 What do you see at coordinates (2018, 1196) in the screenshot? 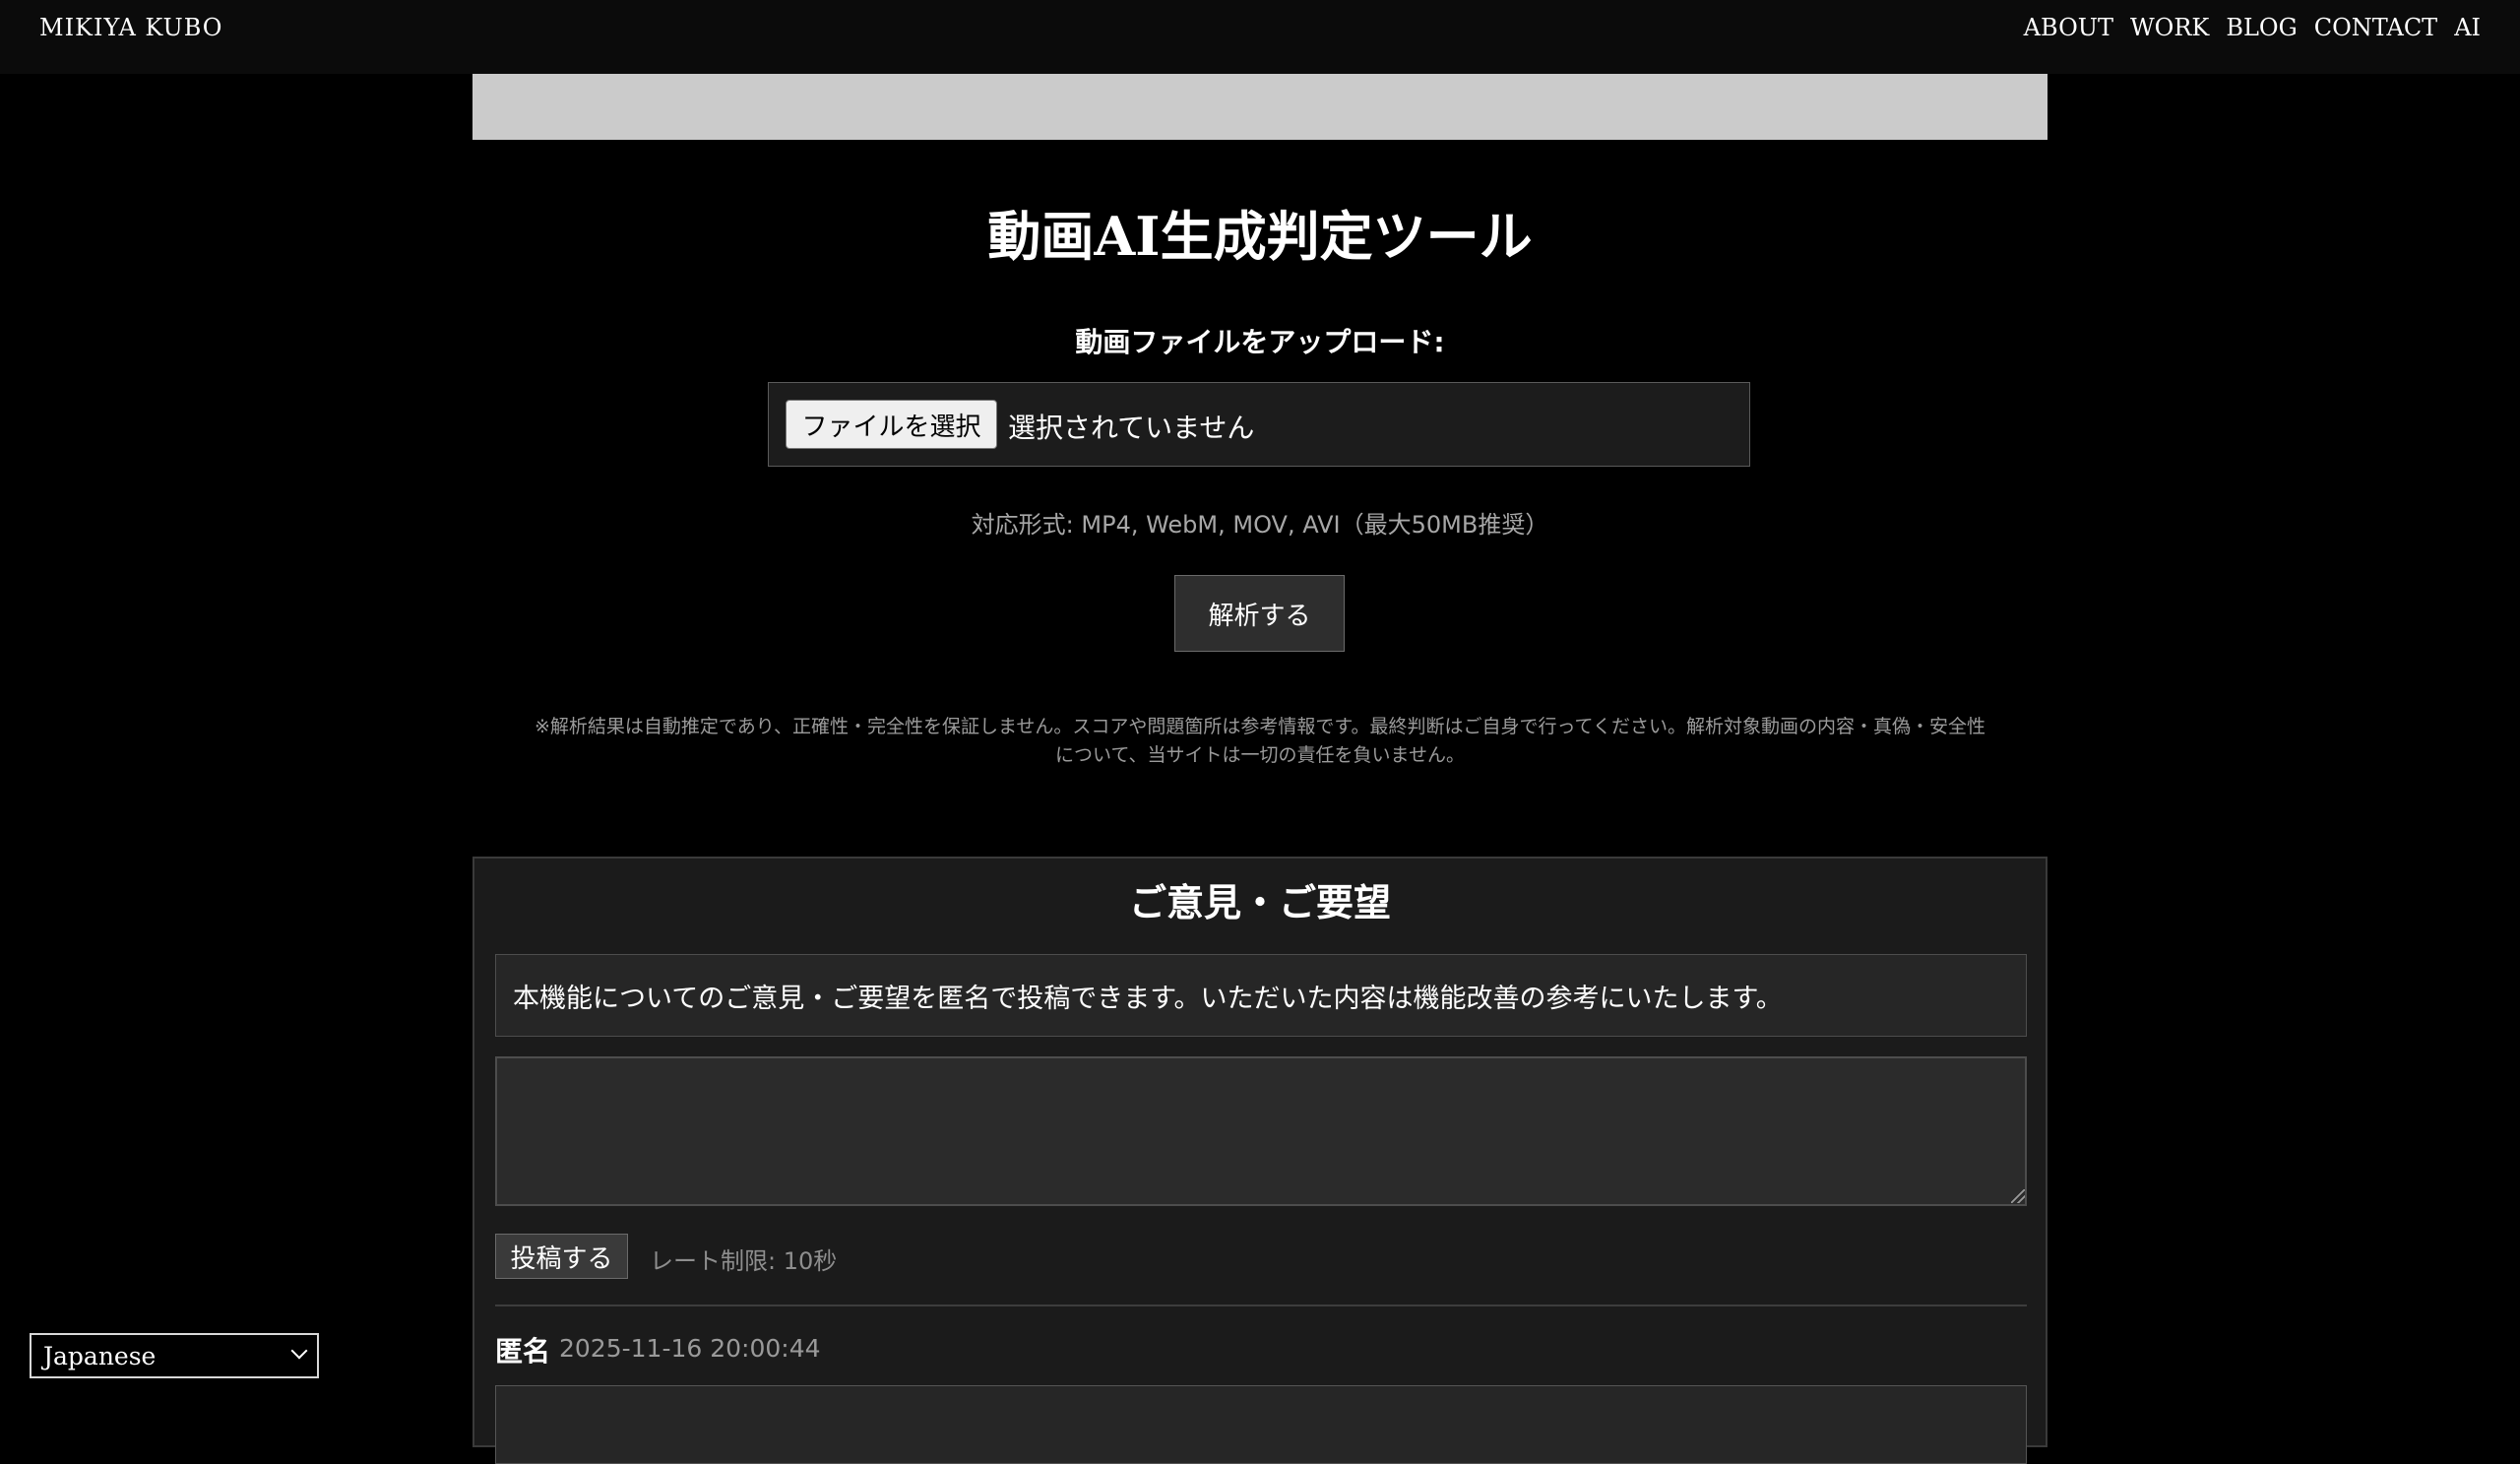
I see `resize-handle-icon` at bounding box center [2018, 1196].